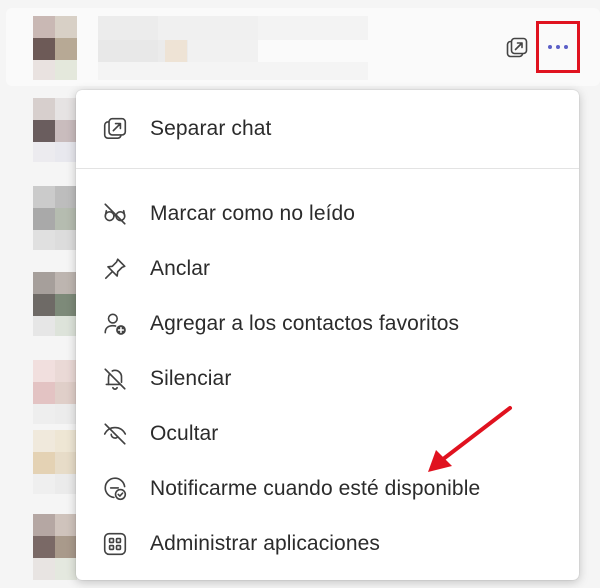 Image resolution: width=600 pixels, height=588 pixels. What do you see at coordinates (265, 543) in the screenshot?
I see `menu-item-label: Administrar aplicaciones` at bounding box center [265, 543].